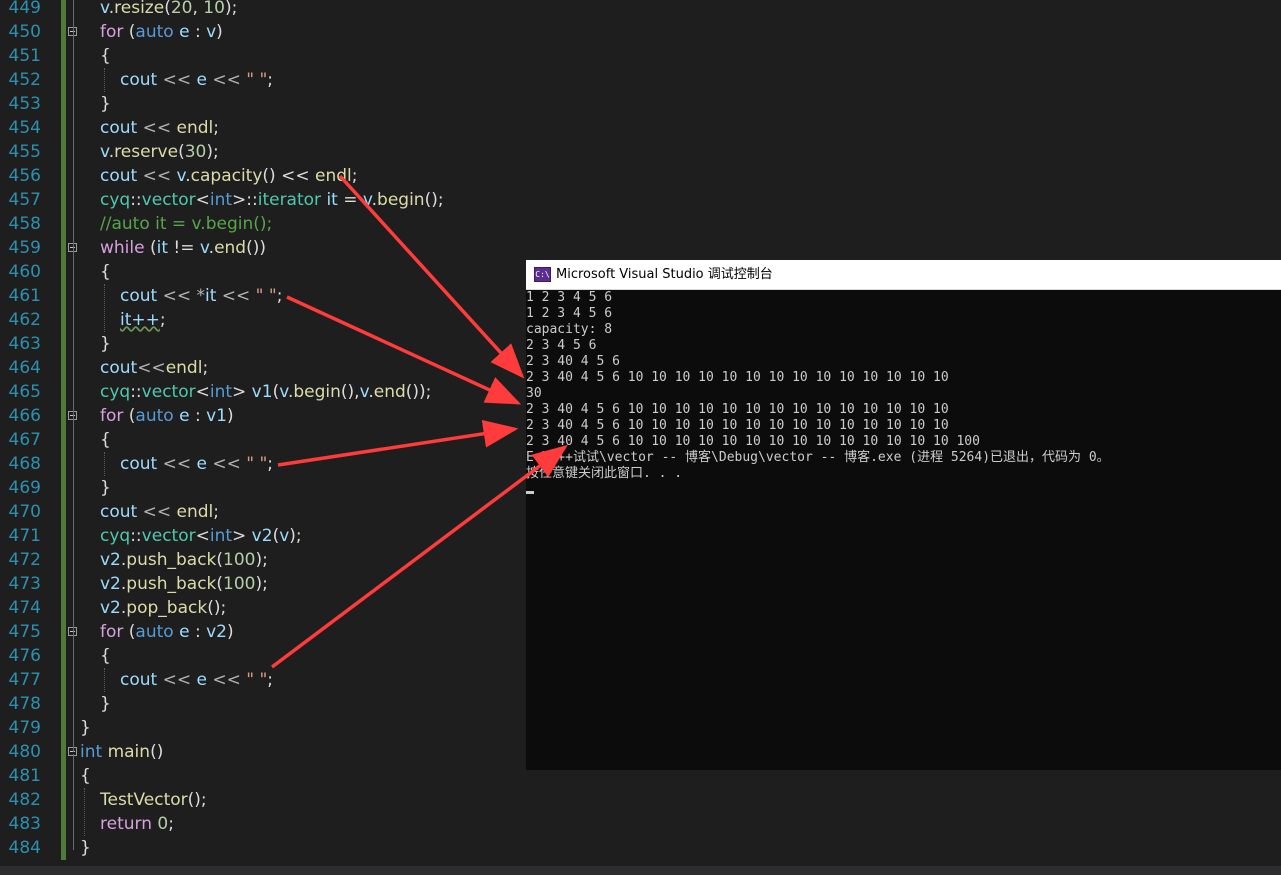  What do you see at coordinates (245, 200) in the screenshot?
I see `code-token: >::` at bounding box center [245, 200].